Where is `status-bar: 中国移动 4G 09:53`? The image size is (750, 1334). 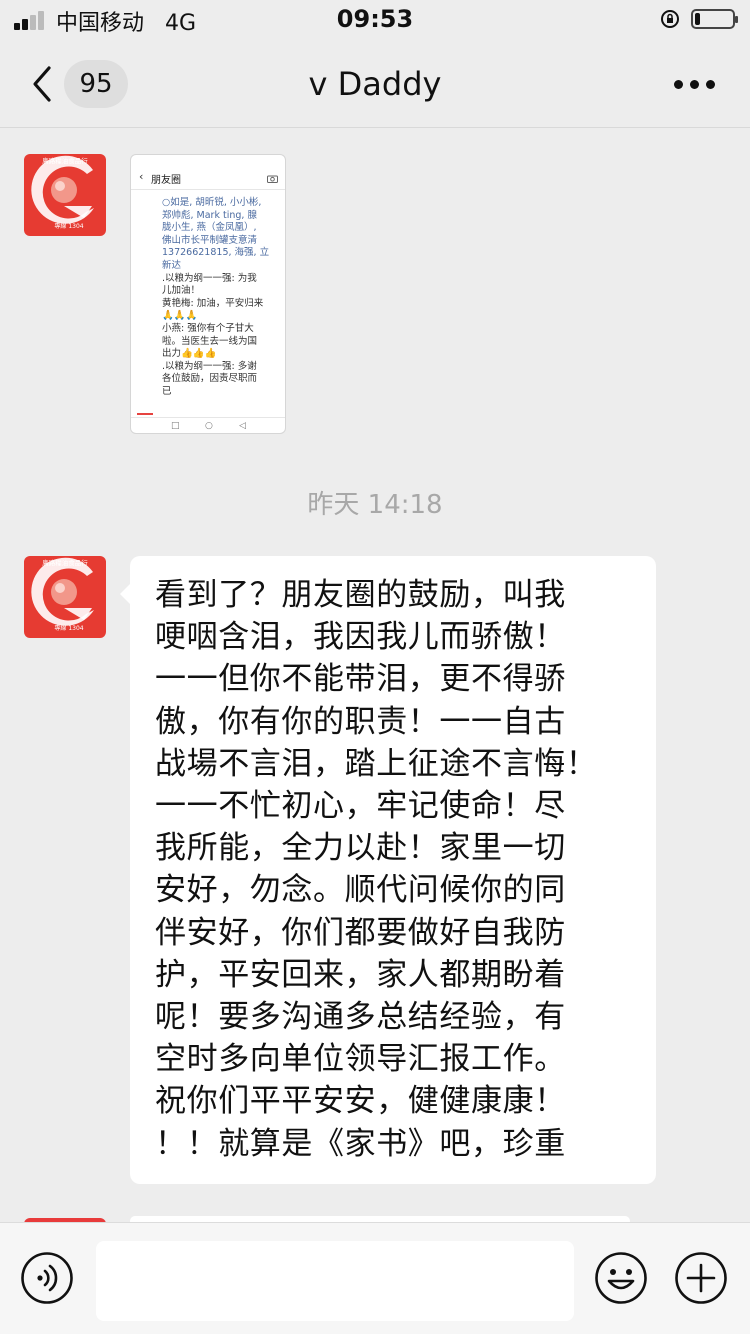
status-bar: 中国移动 4G 09:53 is located at coordinates (375, 20).